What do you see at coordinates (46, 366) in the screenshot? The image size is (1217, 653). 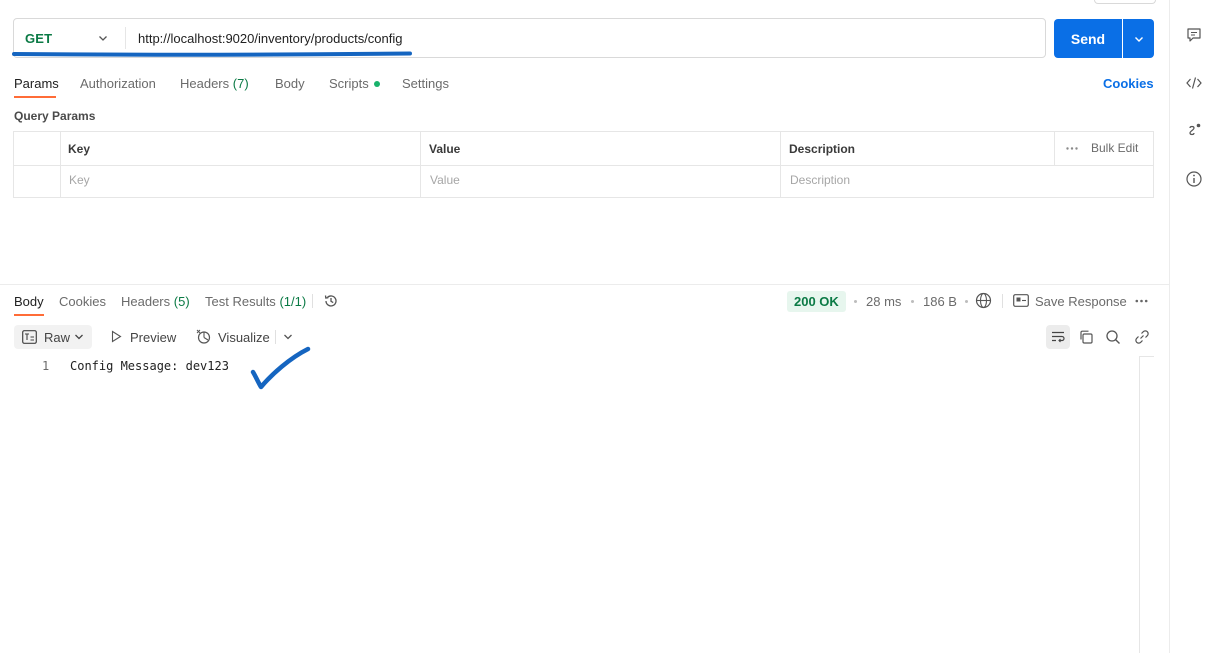 I see `line-number: 1` at bounding box center [46, 366].